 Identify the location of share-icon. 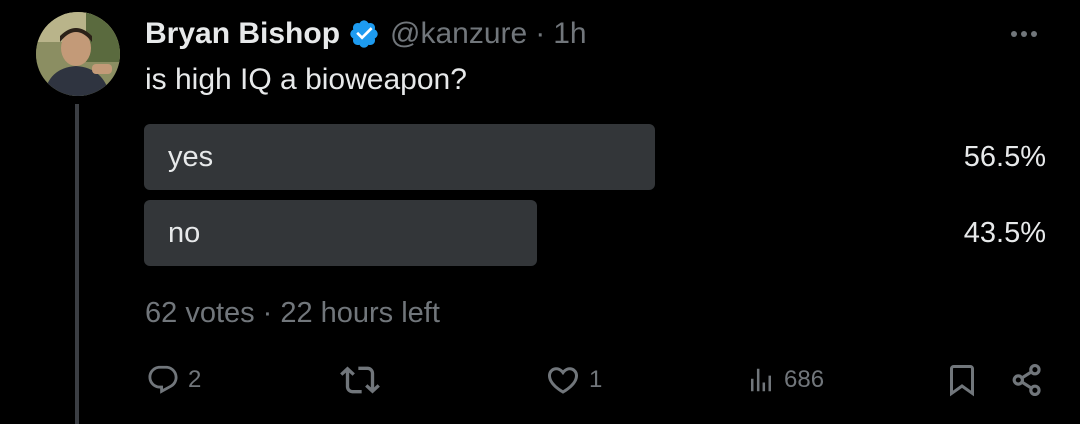
(1026, 380).